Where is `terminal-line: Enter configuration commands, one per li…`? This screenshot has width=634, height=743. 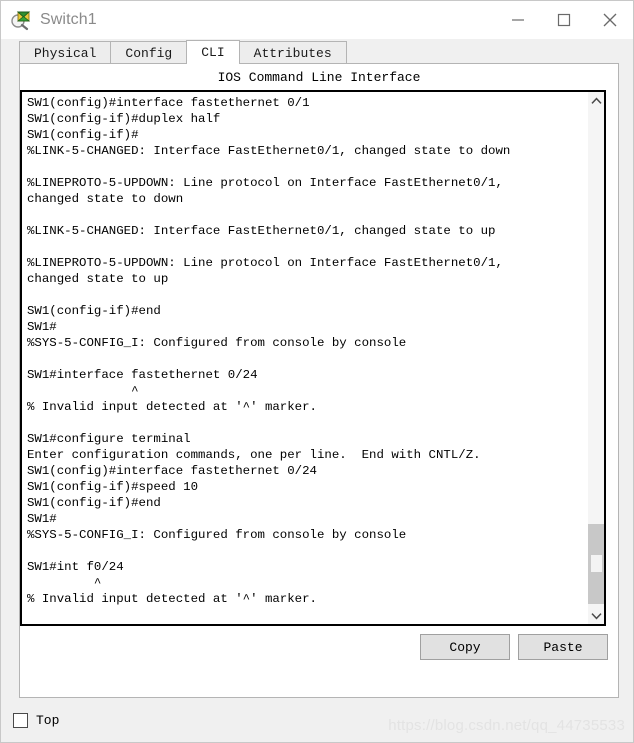 terminal-line: Enter configuration commands, one per li… is located at coordinates (254, 455).